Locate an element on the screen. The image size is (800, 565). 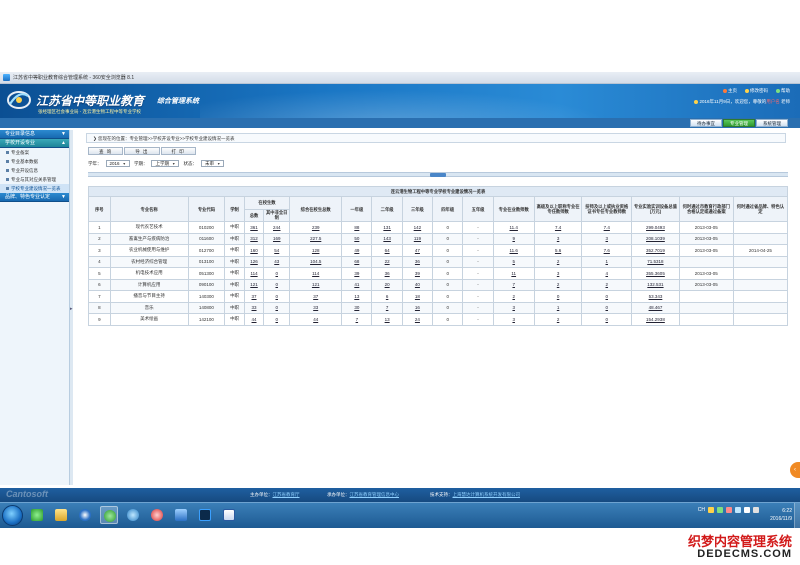
table-cell: 50 is located at coordinates (357, 238).